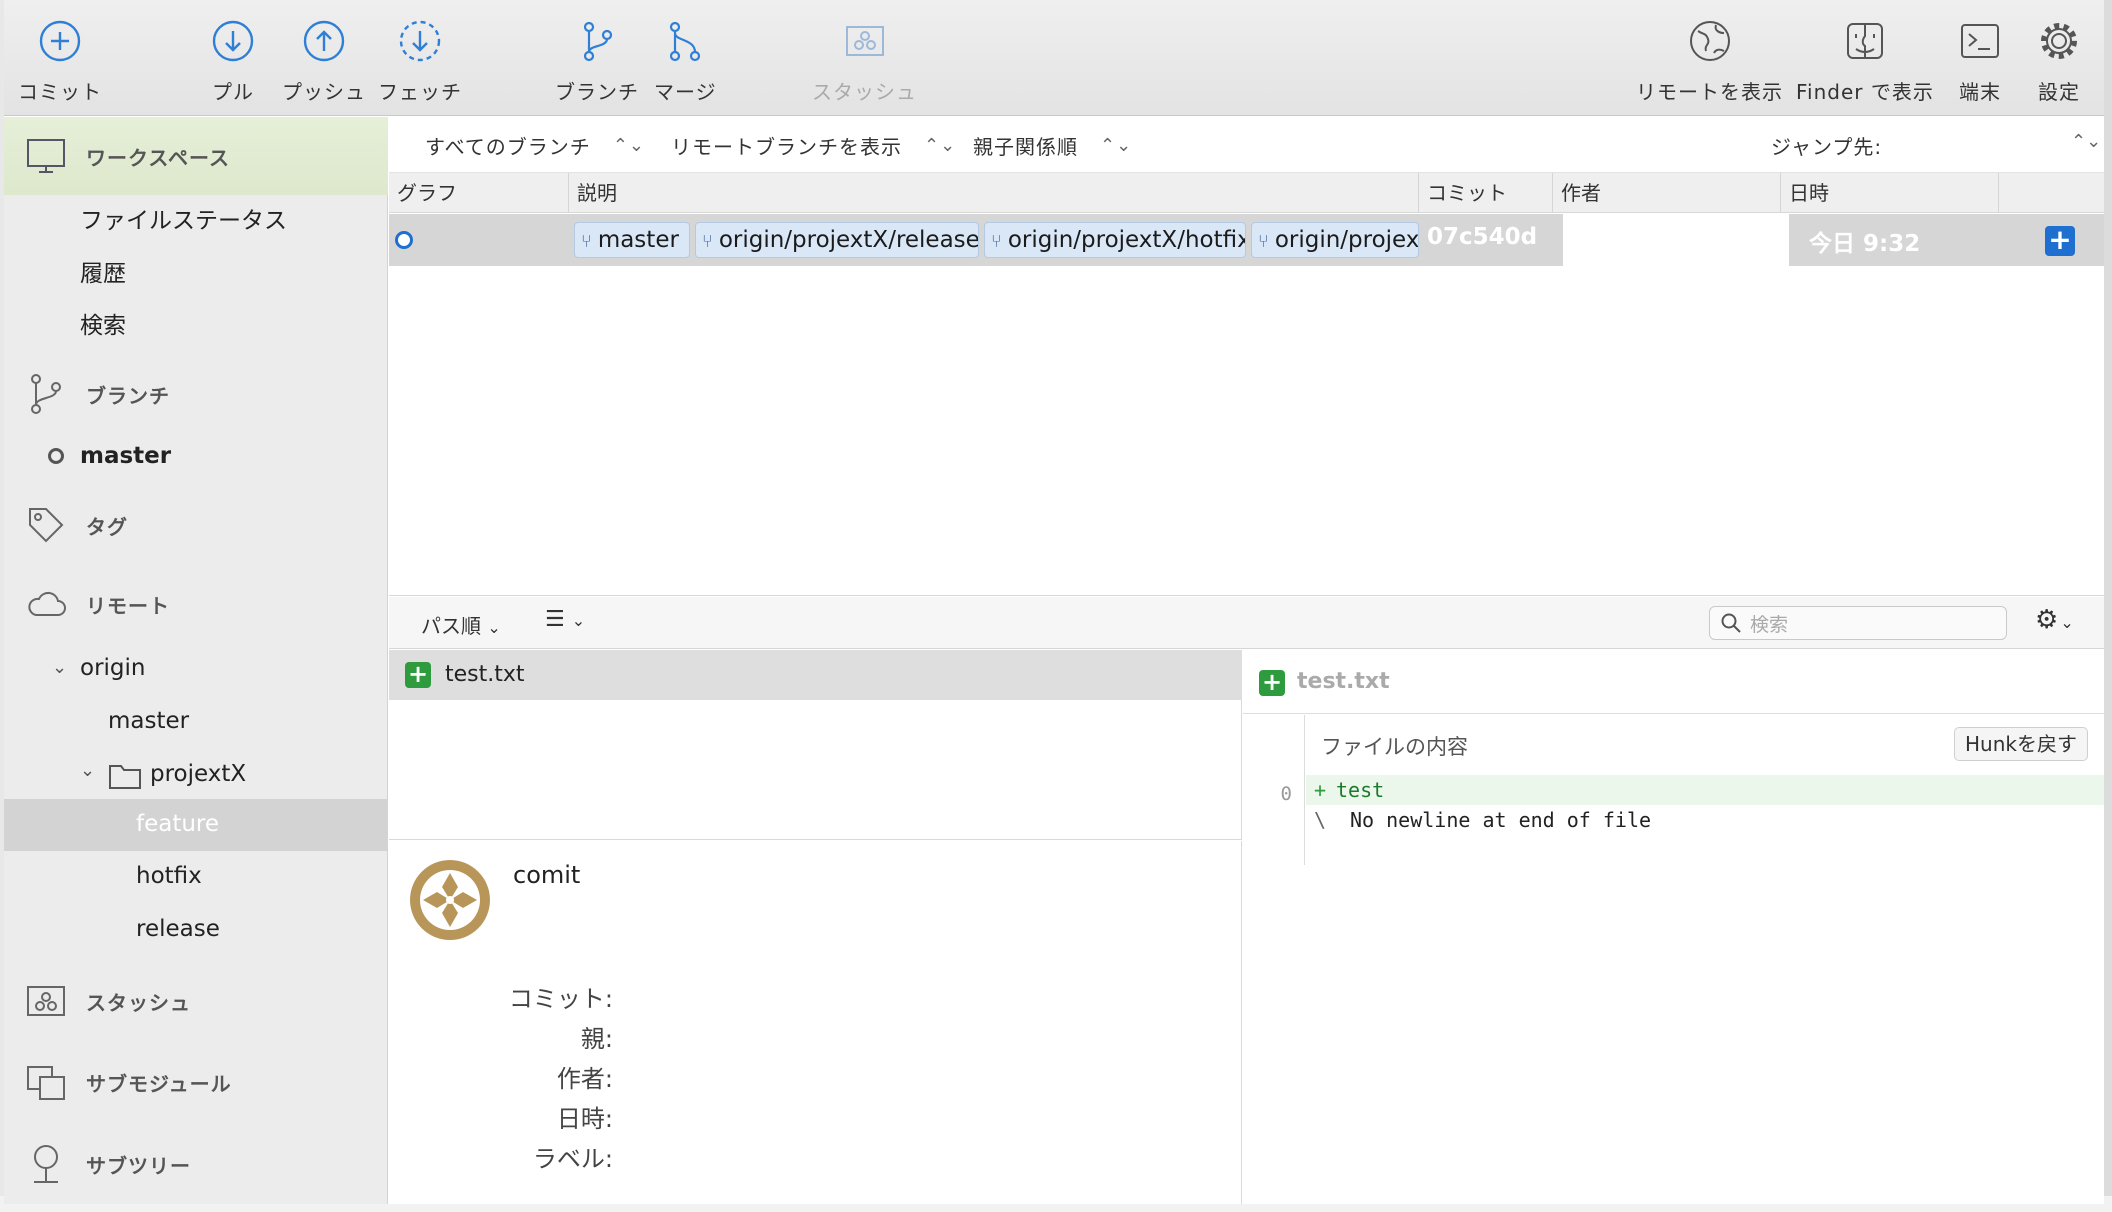 The width and height of the screenshot is (2112, 1212). What do you see at coordinates (103, 323) in the screenshot?
I see `sidebar-item-search: 検索` at bounding box center [103, 323].